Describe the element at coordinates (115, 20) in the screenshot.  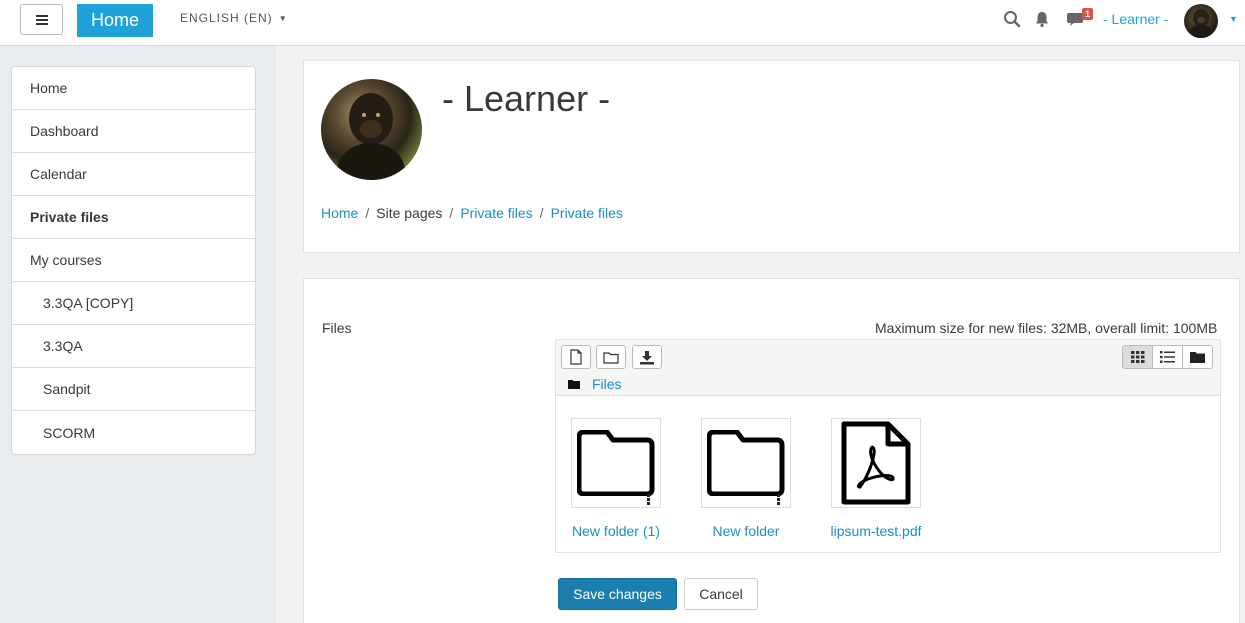
I see `brand-home-link: Home` at that location.